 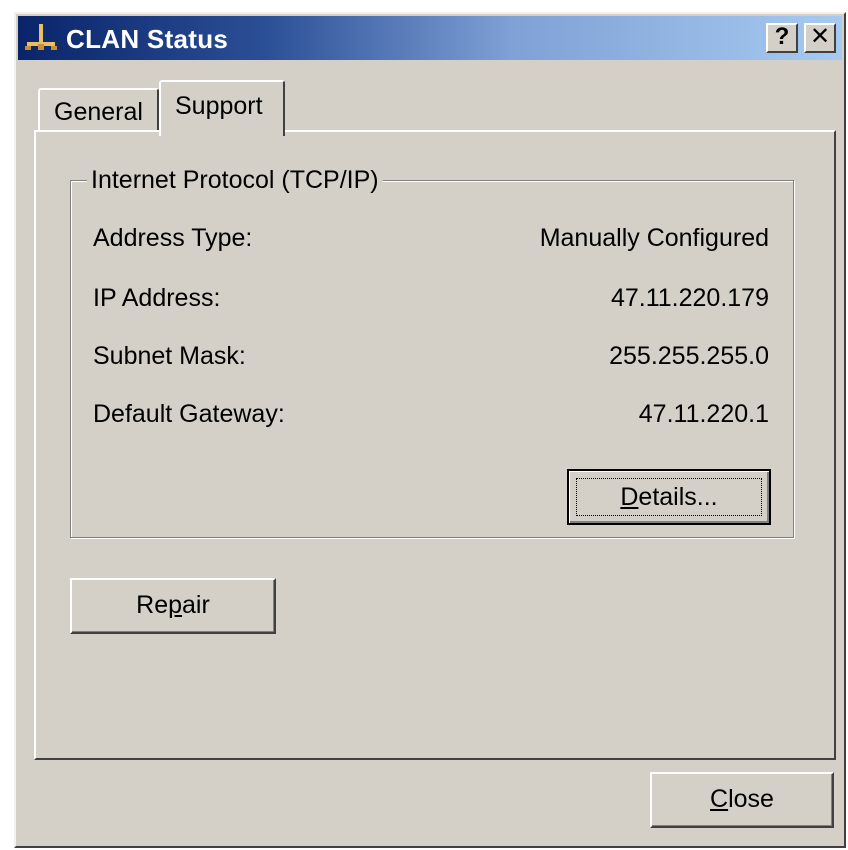 I want to click on ip-address-value: 47.11.220.179, so click(x=689, y=298).